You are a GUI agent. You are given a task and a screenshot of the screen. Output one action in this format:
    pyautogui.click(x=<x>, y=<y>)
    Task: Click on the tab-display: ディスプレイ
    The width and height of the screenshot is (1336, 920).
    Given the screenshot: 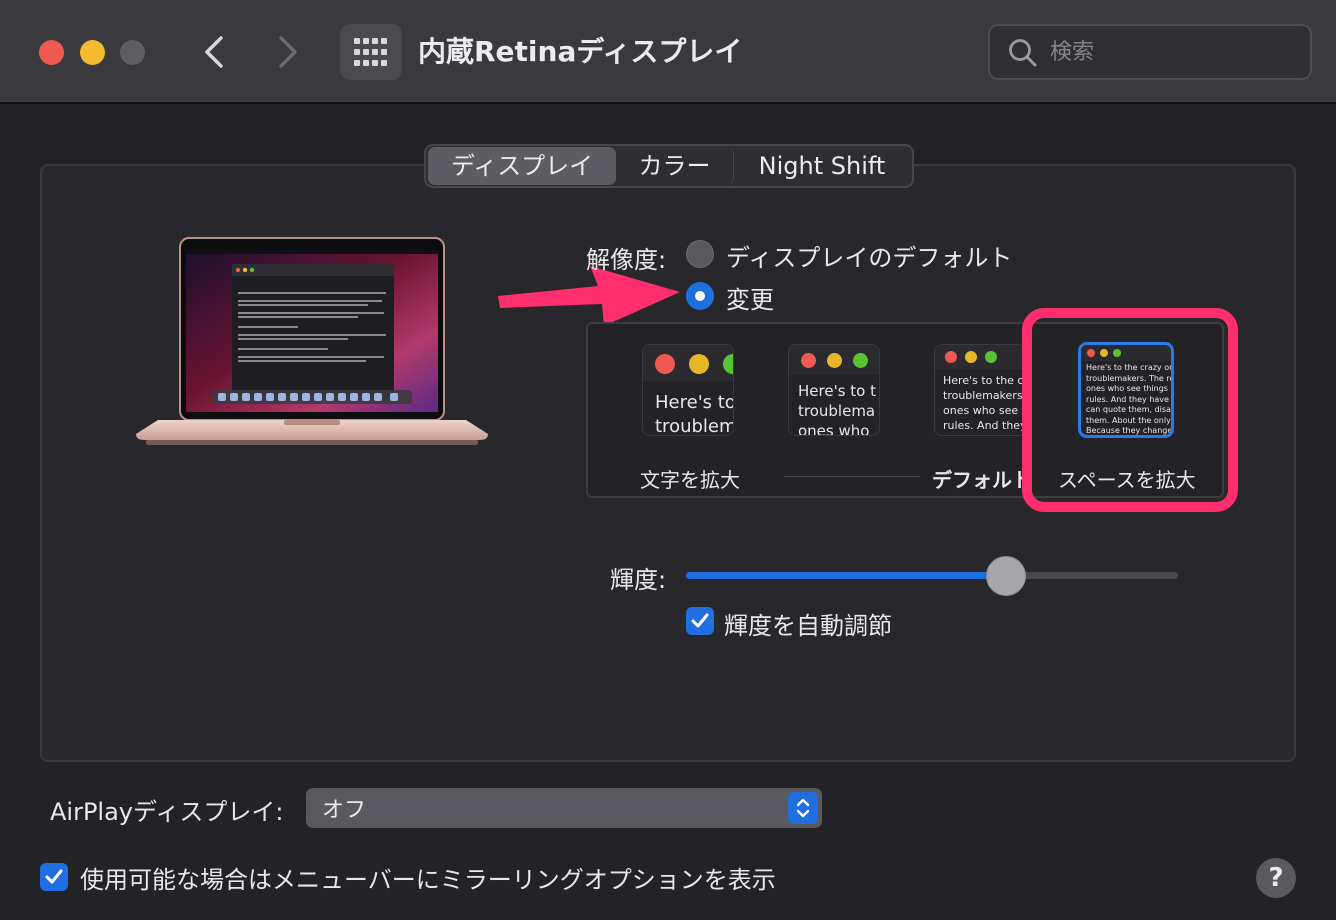 What is the action you would take?
    pyautogui.click(x=522, y=166)
    